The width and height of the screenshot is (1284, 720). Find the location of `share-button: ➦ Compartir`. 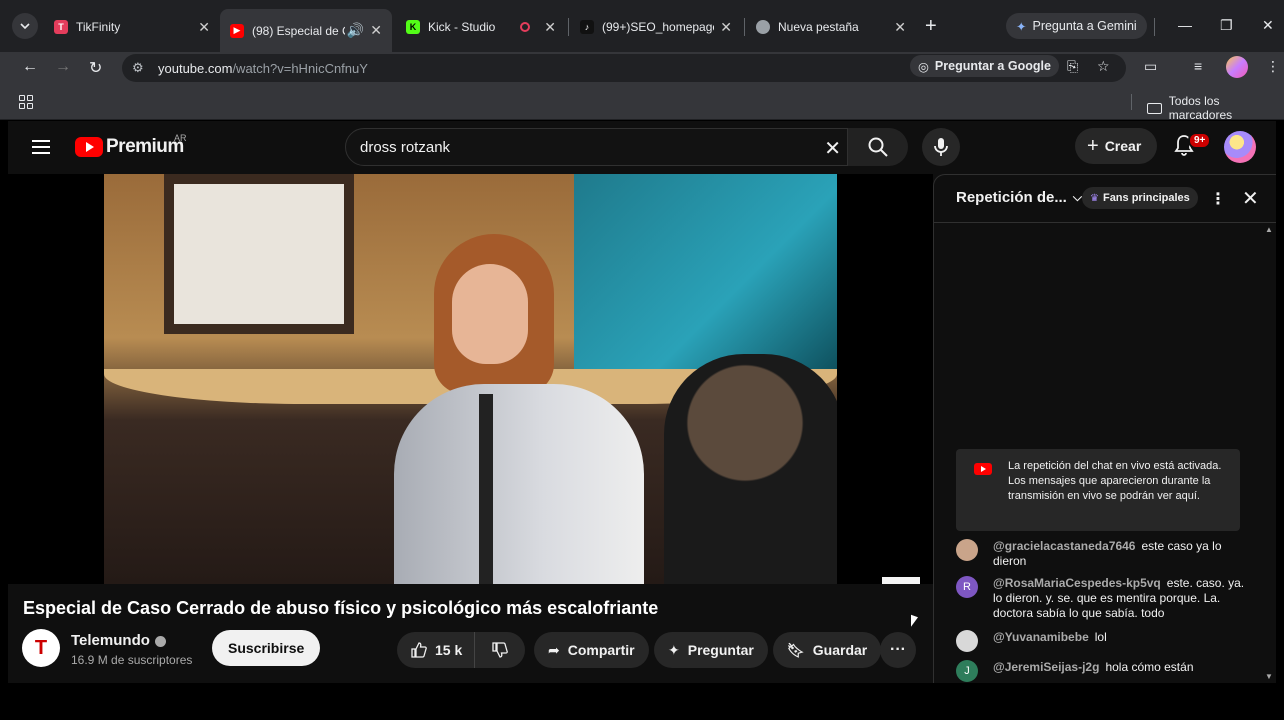

share-button: ➦ Compartir is located at coordinates (591, 650).